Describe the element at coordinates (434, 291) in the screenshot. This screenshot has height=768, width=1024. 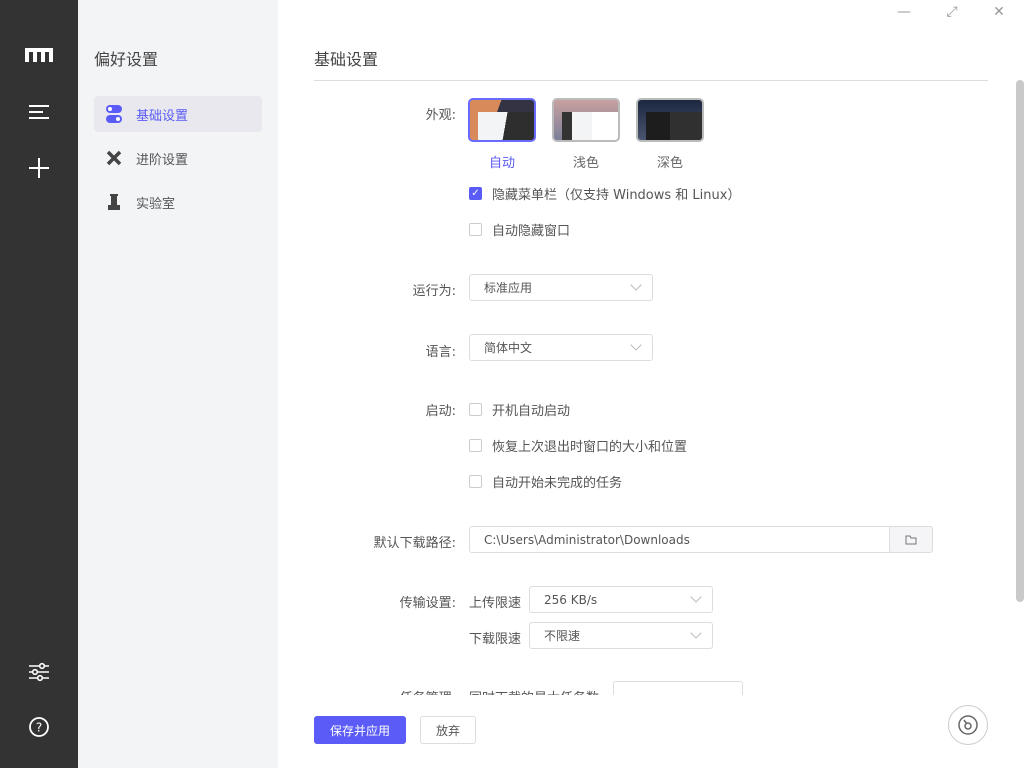
I see `run-as-label: 运行为:` at that location.